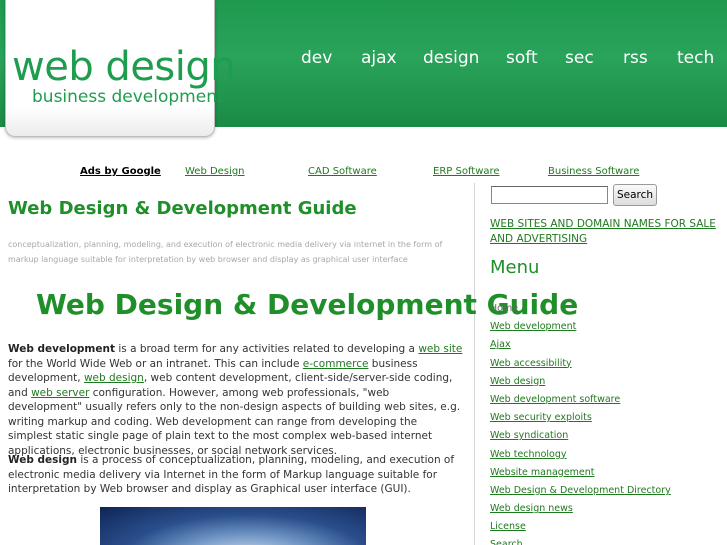 The height and width of the screenshot is (545, 727). What do you see at coordinates (695, 59) in the screenshot?
I see `nav-link-tech: tech` at bounding box center [695, 59].